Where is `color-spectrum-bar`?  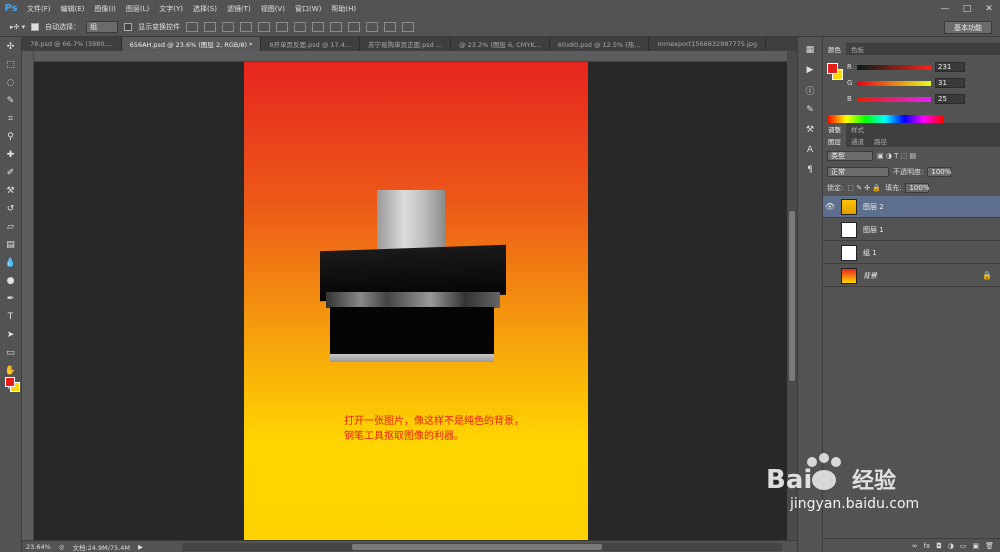
color-spectrum-bar is located at coordinates (885, 119).